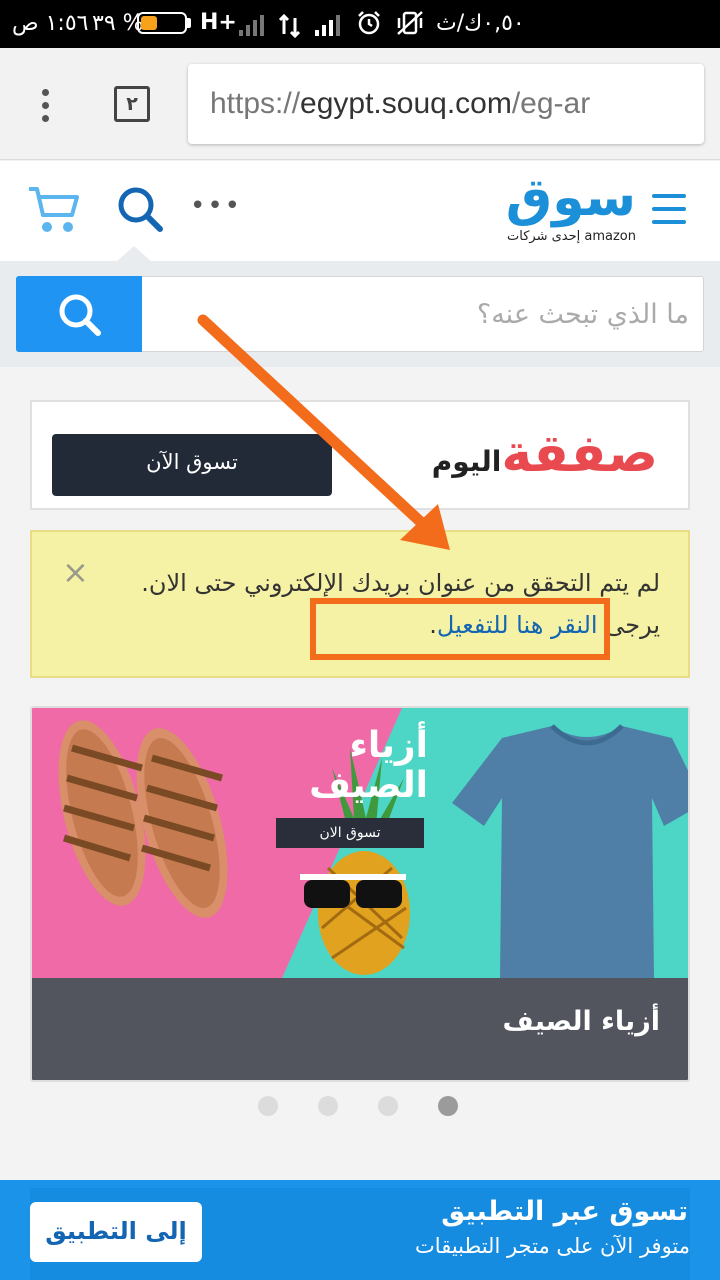 The image size is (720, 1280). I want to click on data-speed: ٠,٥٠ك/ث, so click(480, 23).